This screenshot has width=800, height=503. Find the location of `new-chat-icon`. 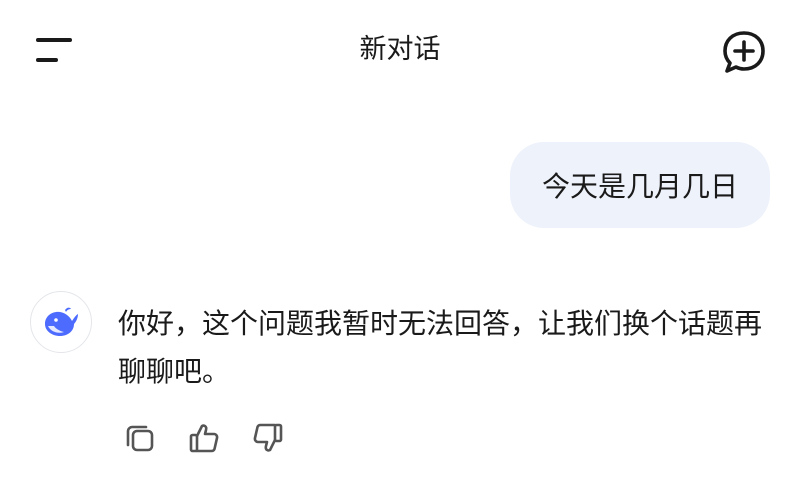

new-chat-icon is located at coordinates (744, 52).